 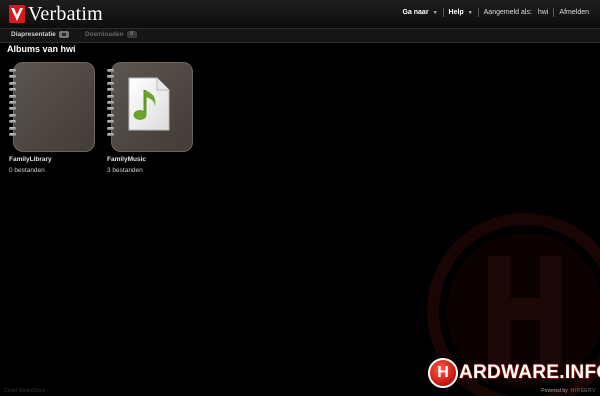 I want to click on logged-in-as: Aangemeld als: hwi, so click(x=516, y=12).